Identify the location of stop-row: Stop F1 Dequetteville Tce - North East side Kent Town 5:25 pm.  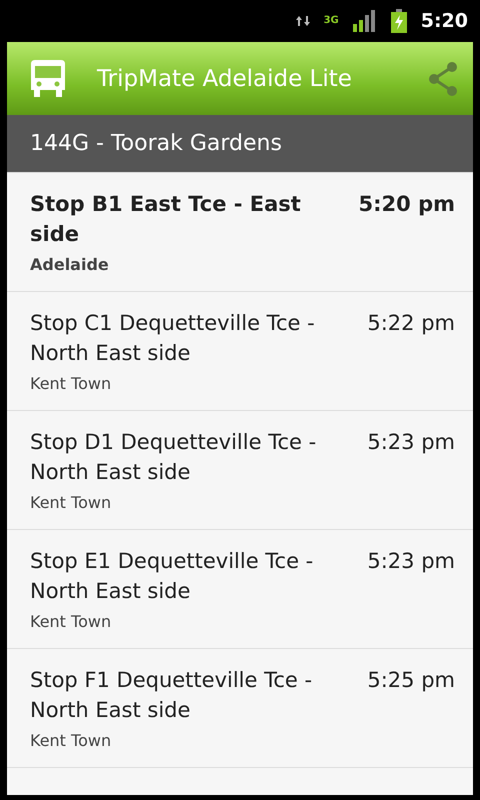
(240, 708).